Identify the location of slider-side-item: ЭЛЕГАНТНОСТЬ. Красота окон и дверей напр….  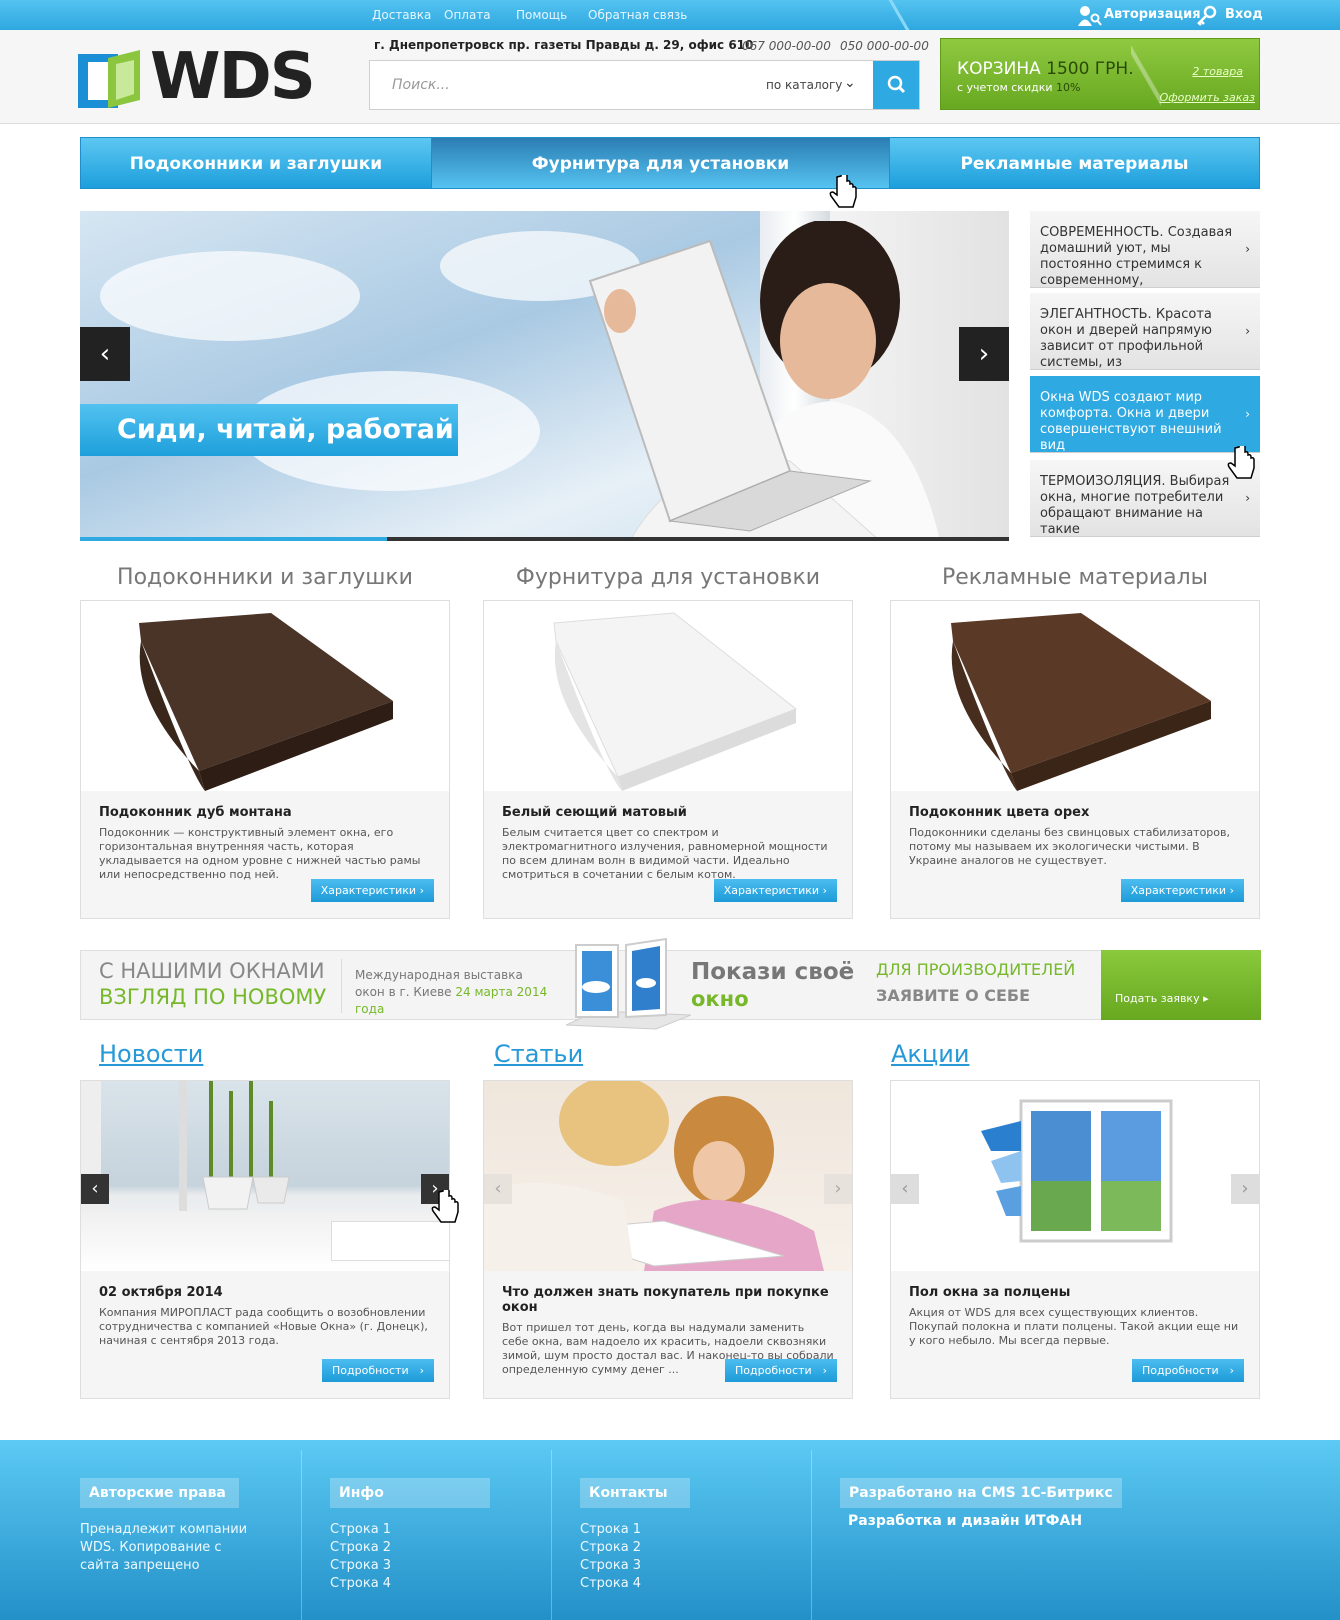
(1145, 331).